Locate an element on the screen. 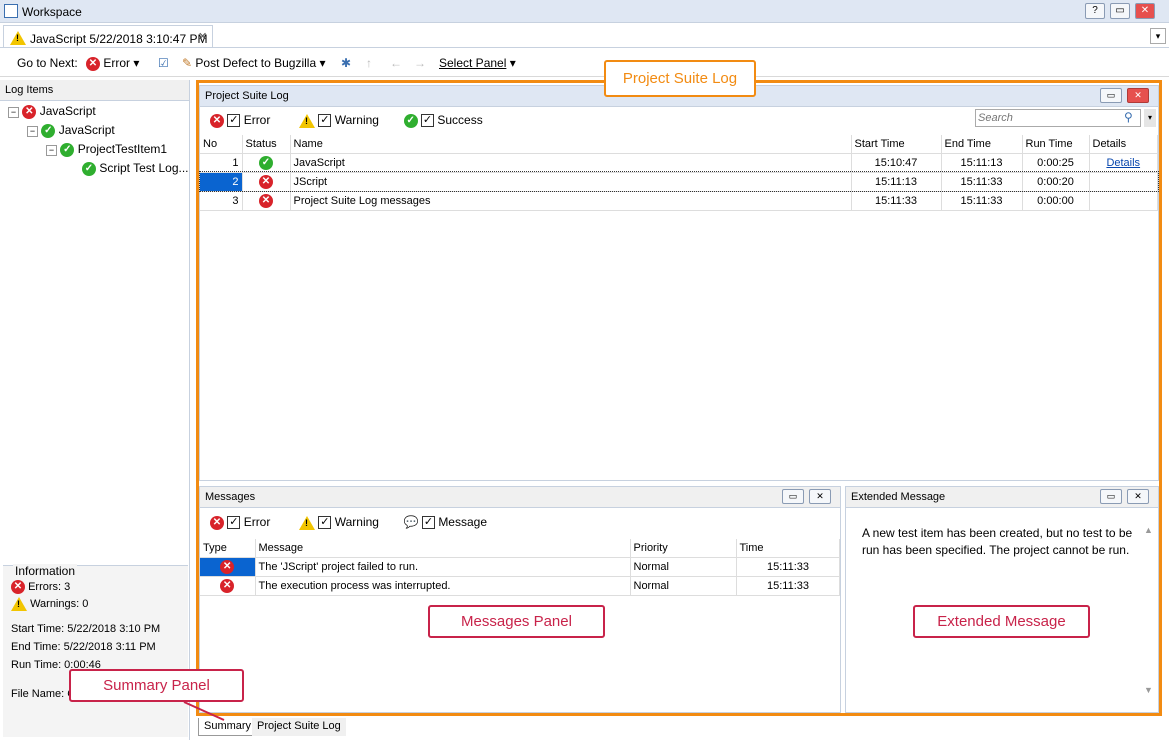 The width and height of the screenshot is (1169, 743). tree-item-project-test-item: − ✓ ProjectTestItem1 is located at coordinates (106, 149).